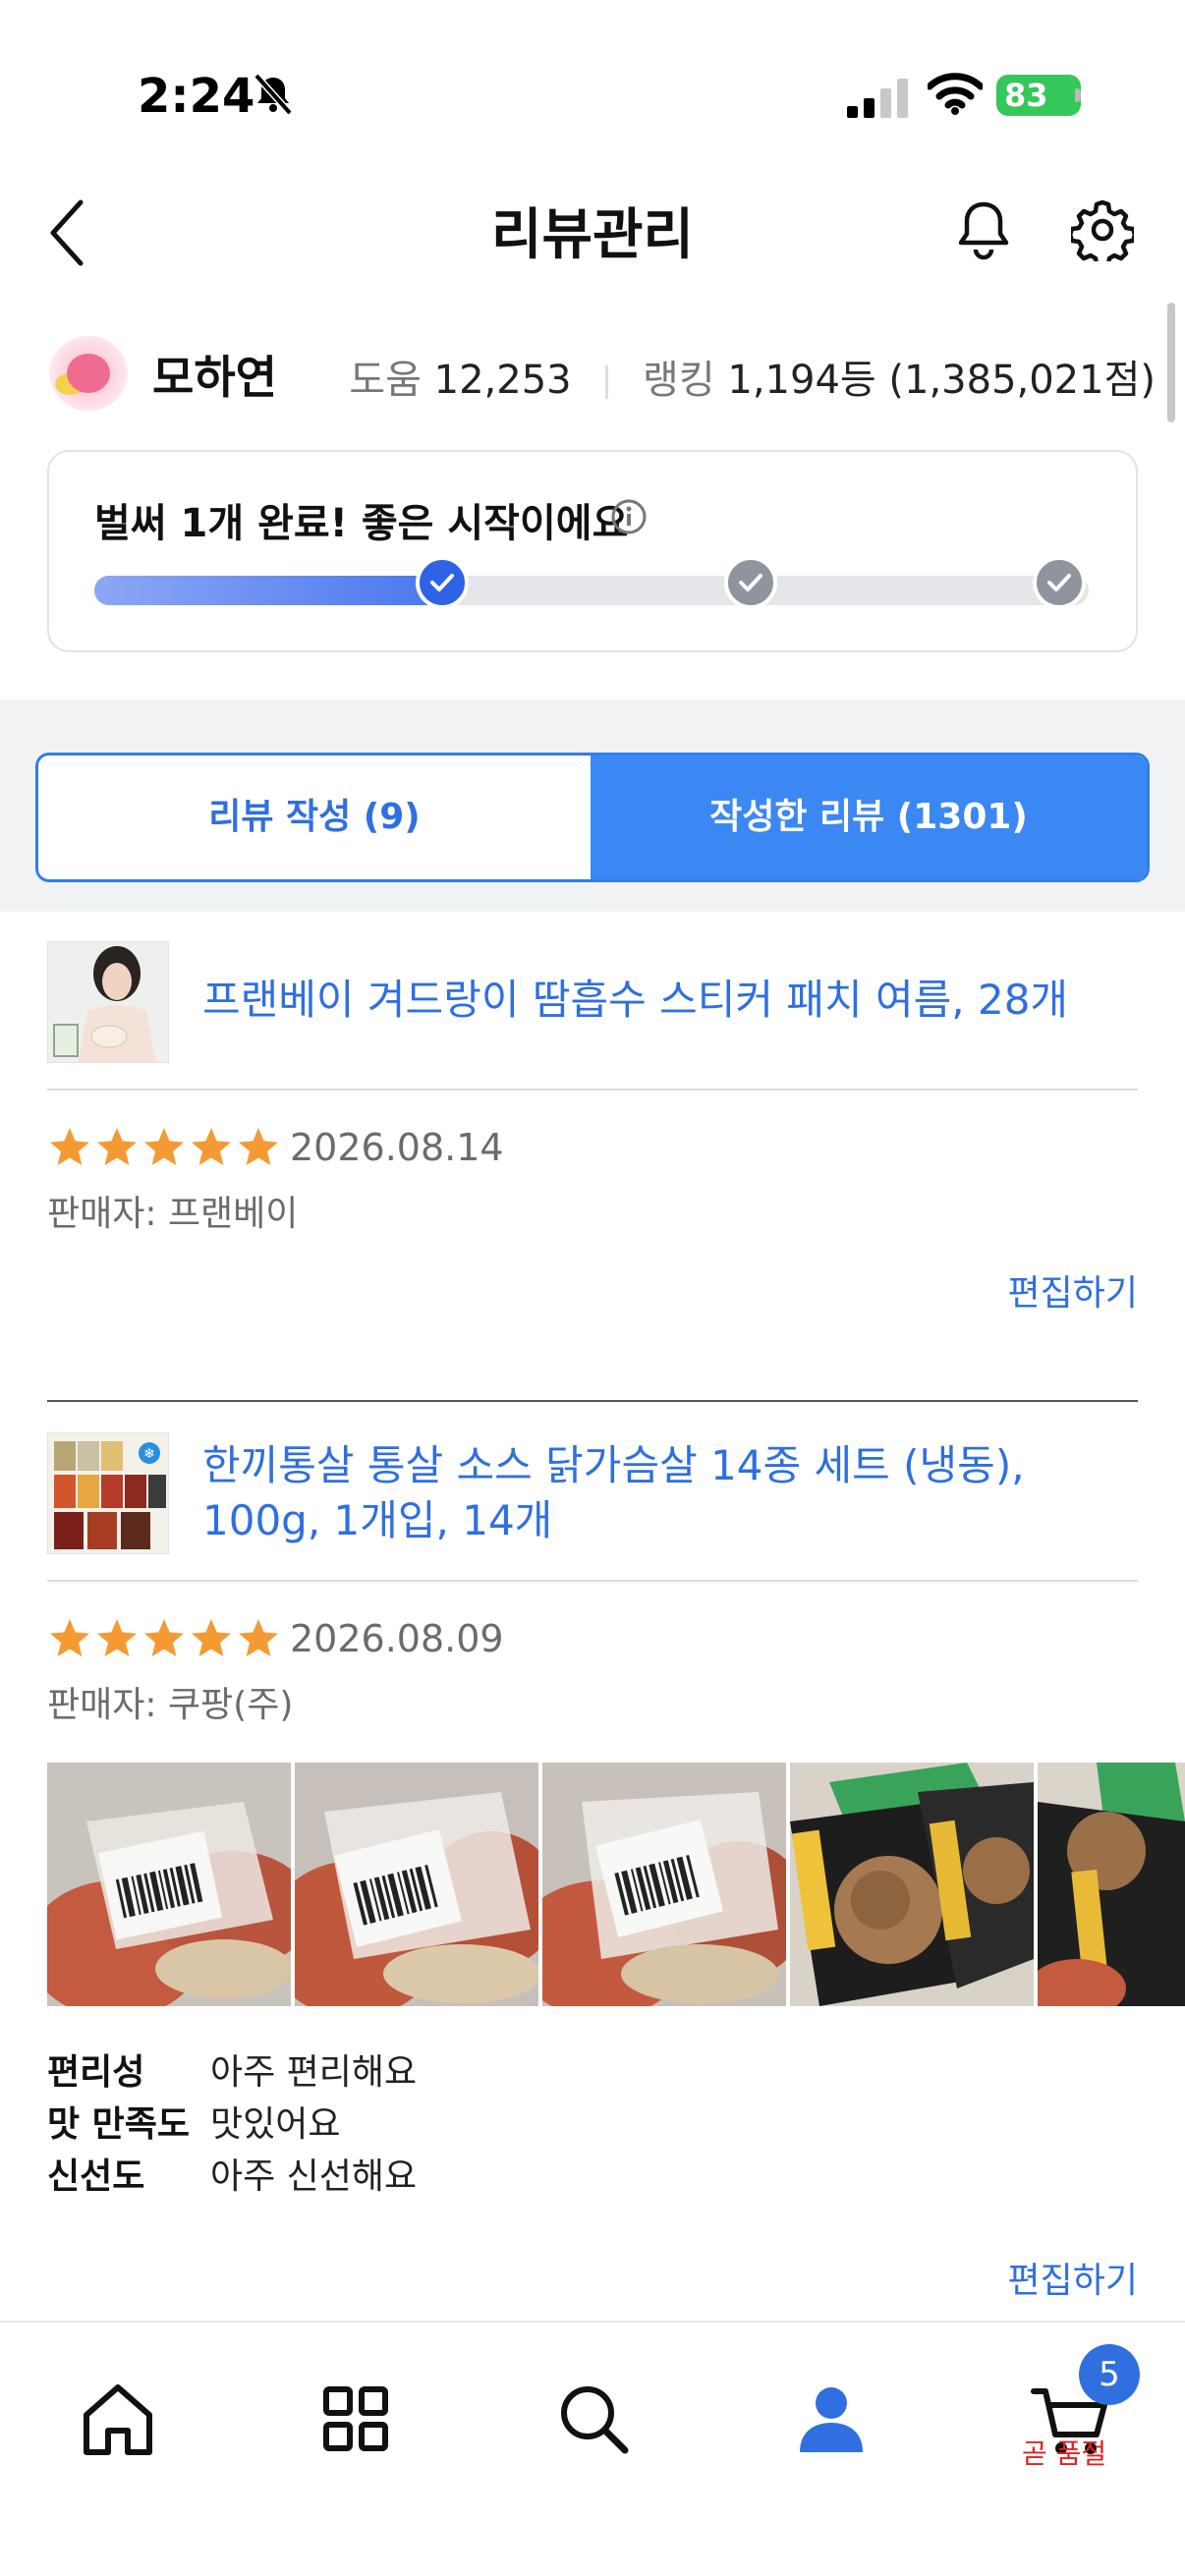  I want to click on review-product-name-line1: 한끼통살 통살 소스 닭가슴살 14종 세트 (냉동),, so click(614, 1465).